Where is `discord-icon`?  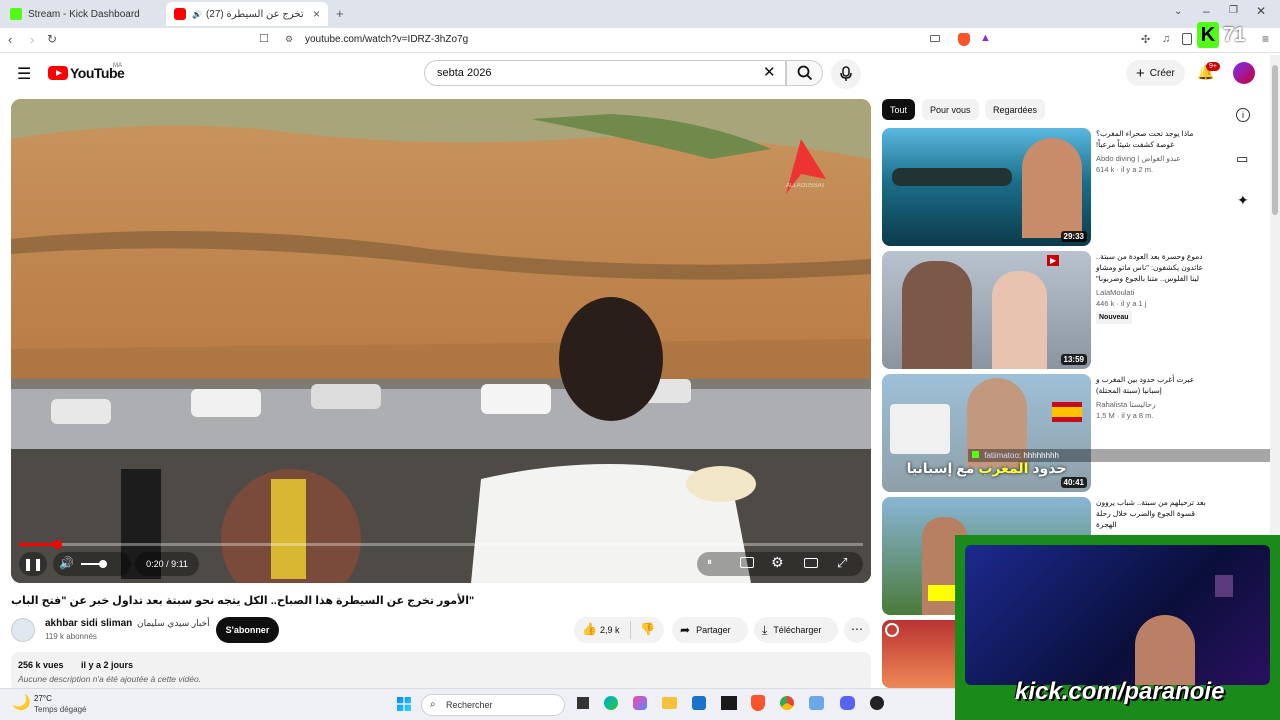
discord-icon is located at coordinates (847, 703).